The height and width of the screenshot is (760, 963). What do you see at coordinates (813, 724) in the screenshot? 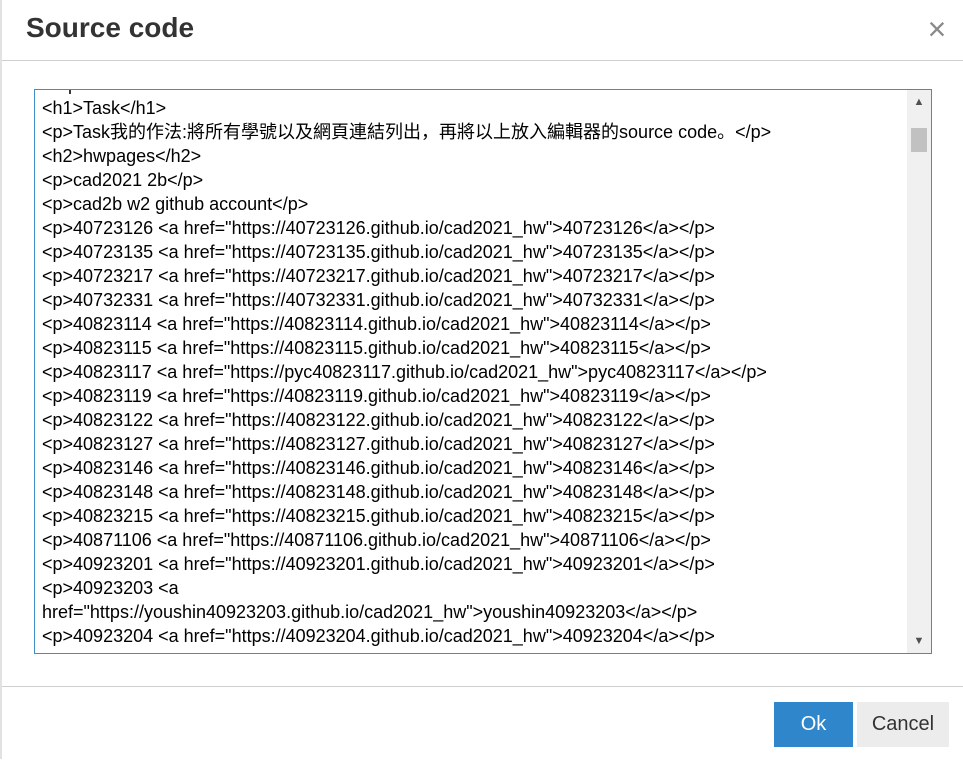
I see `ok-button: Ok` at bounding box center [813, 724].